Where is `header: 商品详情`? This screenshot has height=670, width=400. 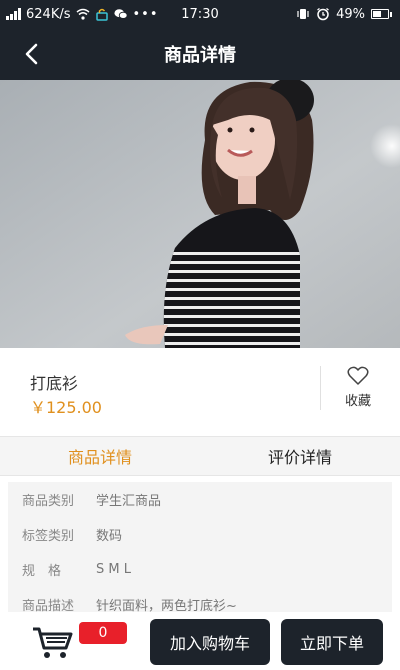 header: 商品详情 is located at coordinates (200, 54).